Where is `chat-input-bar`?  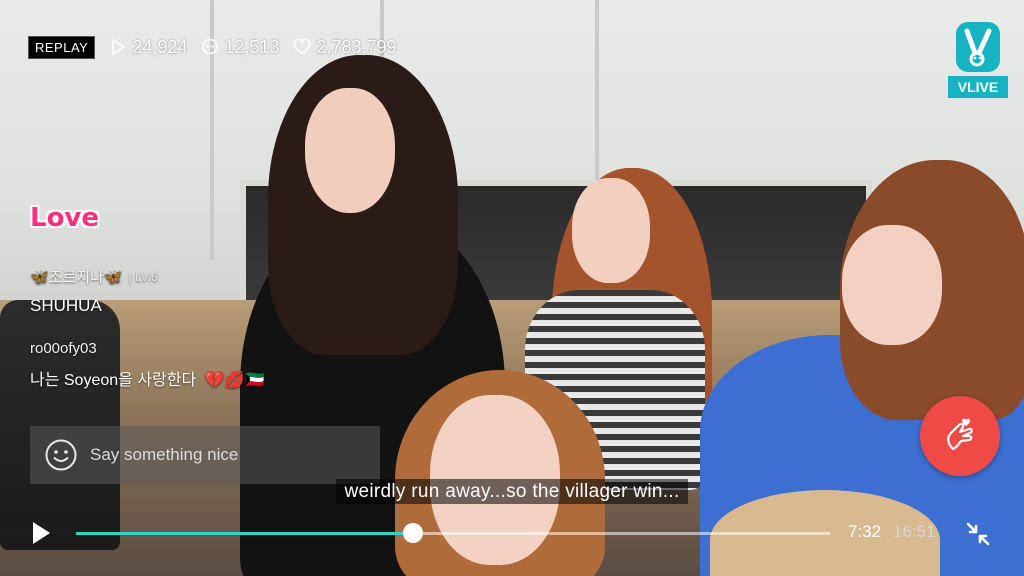
chat-input-bar is located at coordinates (205, 455).